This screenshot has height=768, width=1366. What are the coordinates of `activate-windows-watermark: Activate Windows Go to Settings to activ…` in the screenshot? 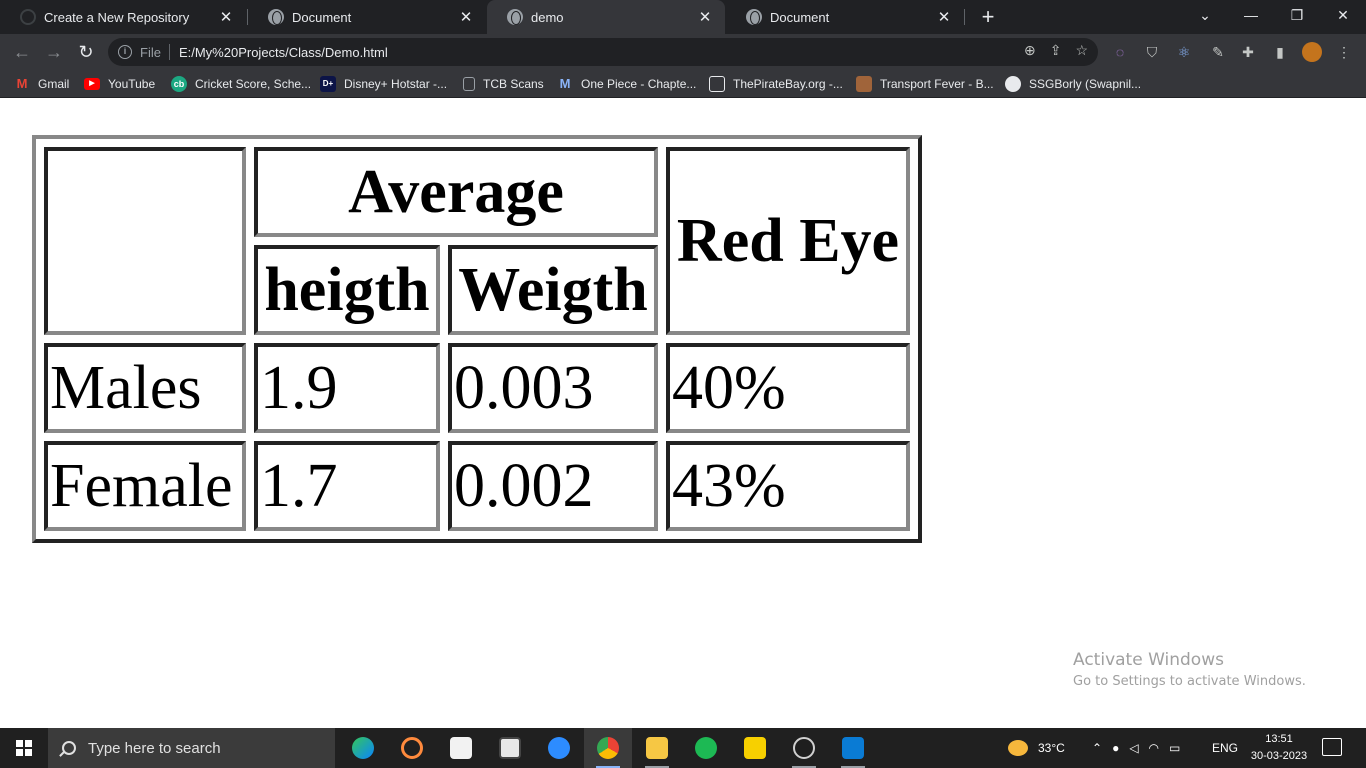 It's located at (1189, 669).